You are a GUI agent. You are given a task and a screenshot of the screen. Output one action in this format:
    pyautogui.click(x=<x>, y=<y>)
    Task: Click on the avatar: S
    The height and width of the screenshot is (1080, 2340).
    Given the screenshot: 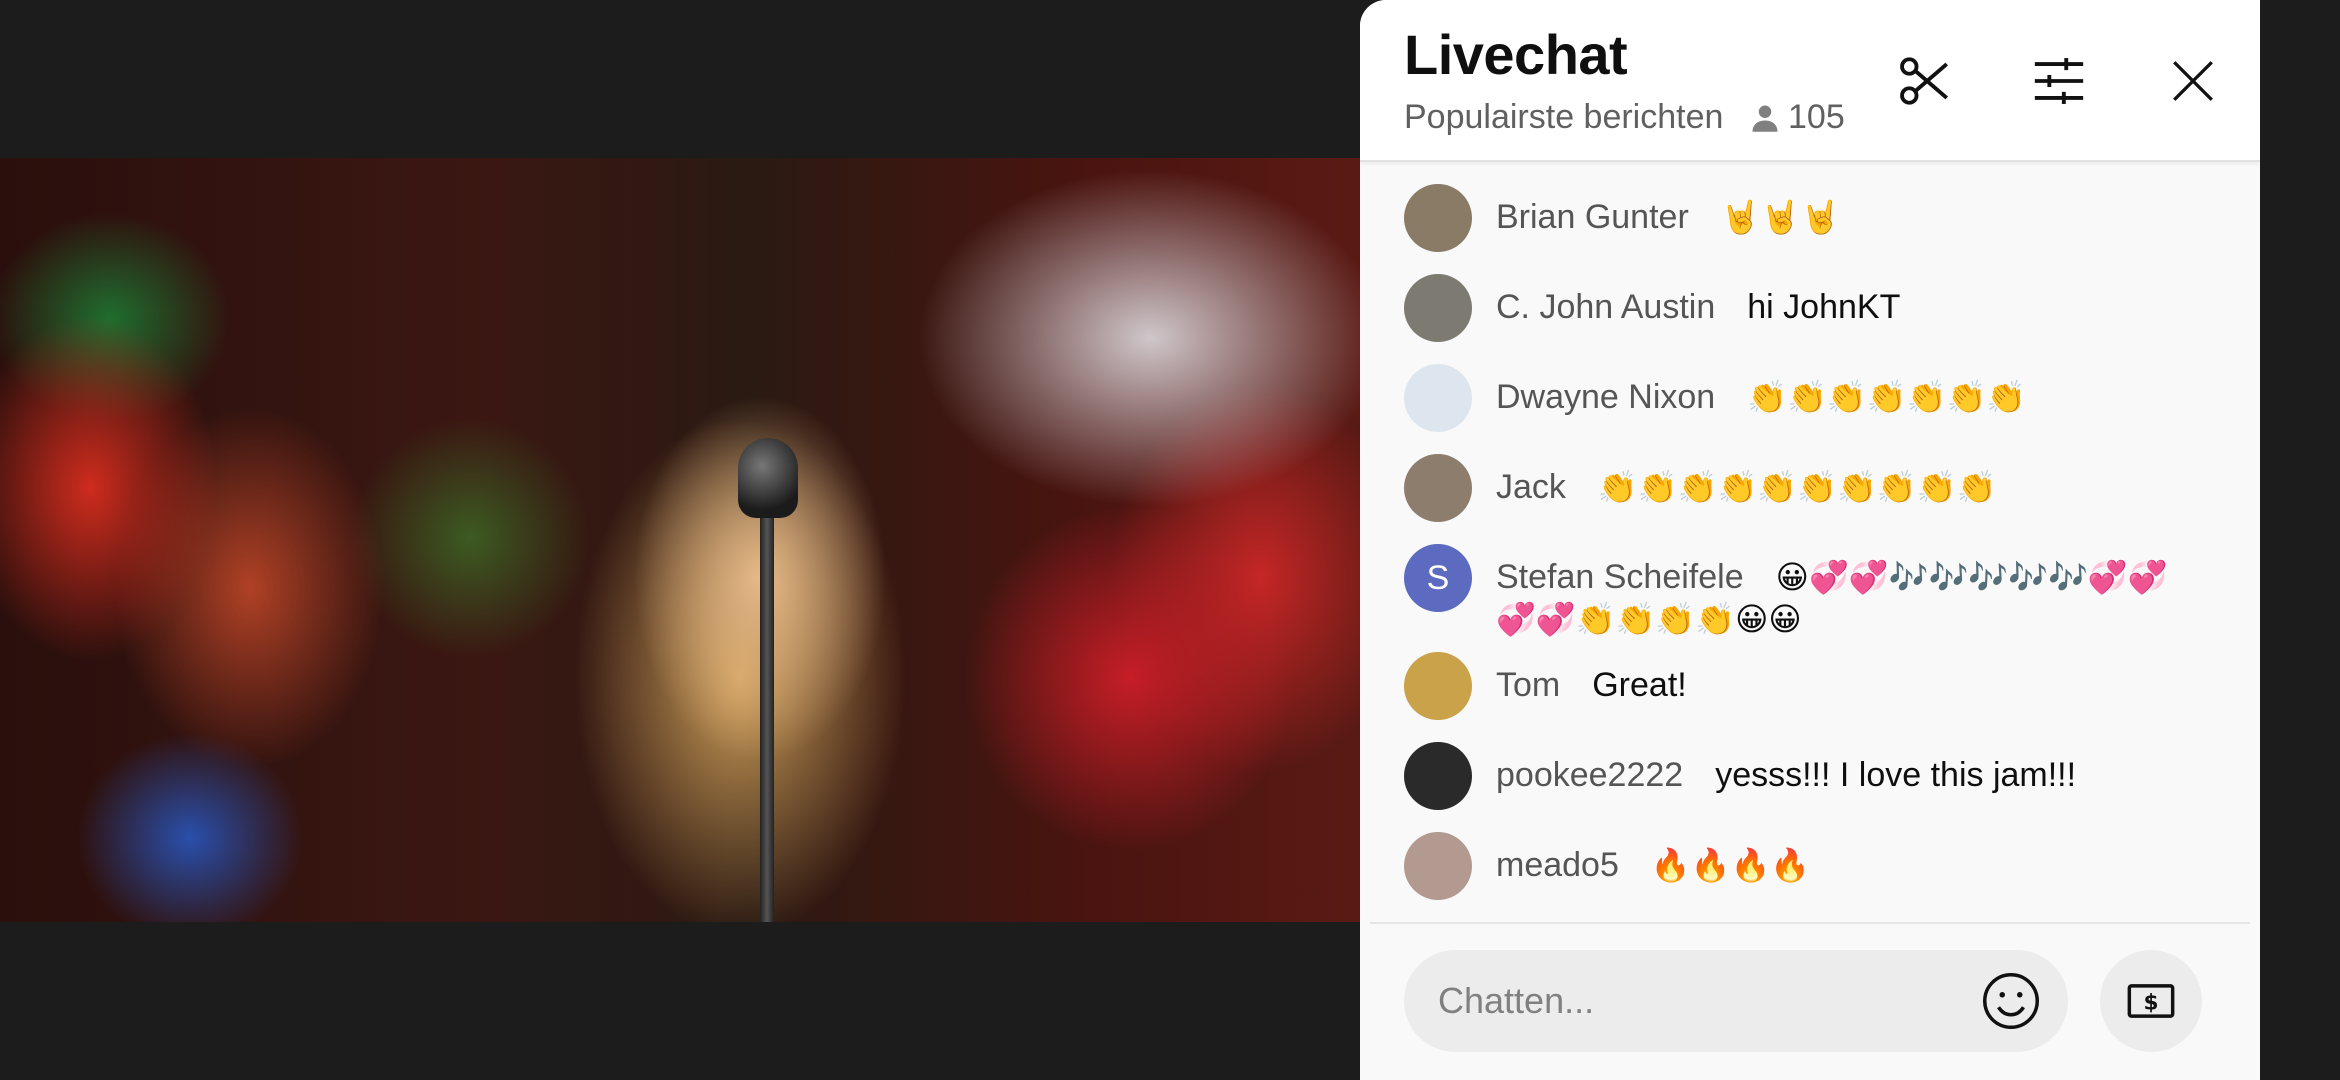 What is the action you would take?
    pyautogui.click(x=1438, y=578)
    